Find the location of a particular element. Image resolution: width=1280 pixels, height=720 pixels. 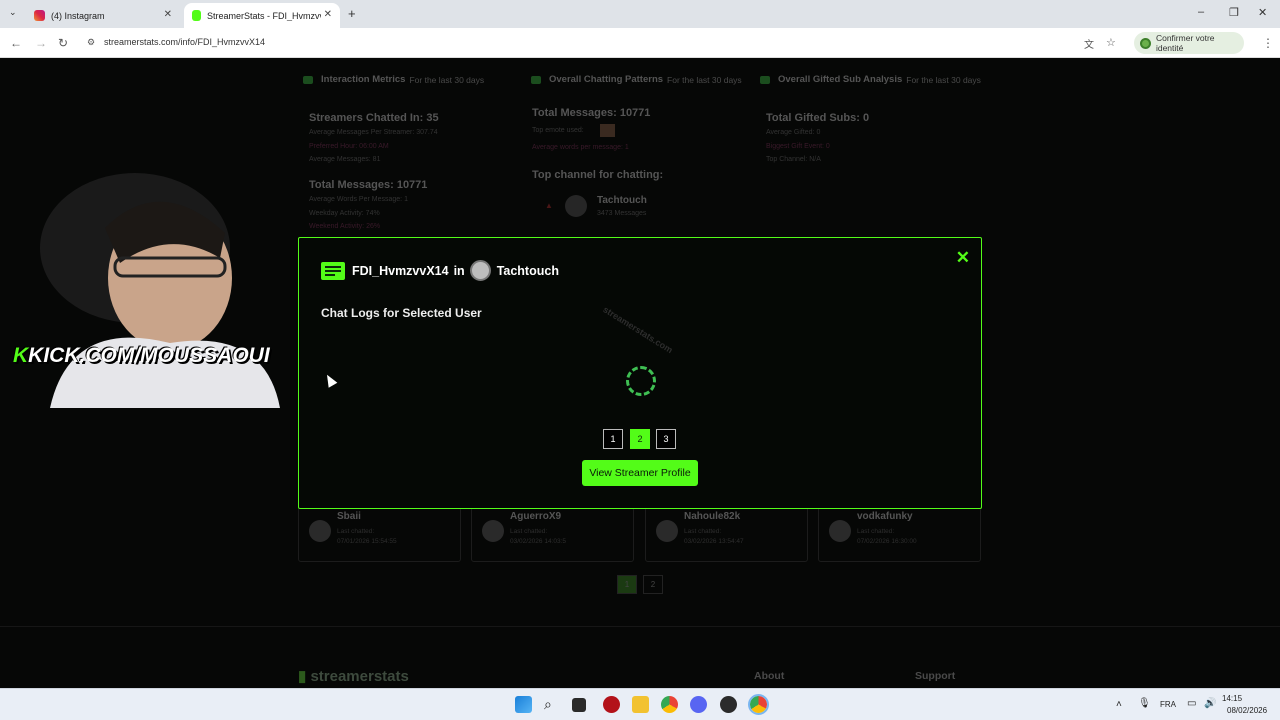

bookmark-star-icon: ☆ is located at coordinates (1111, 42).